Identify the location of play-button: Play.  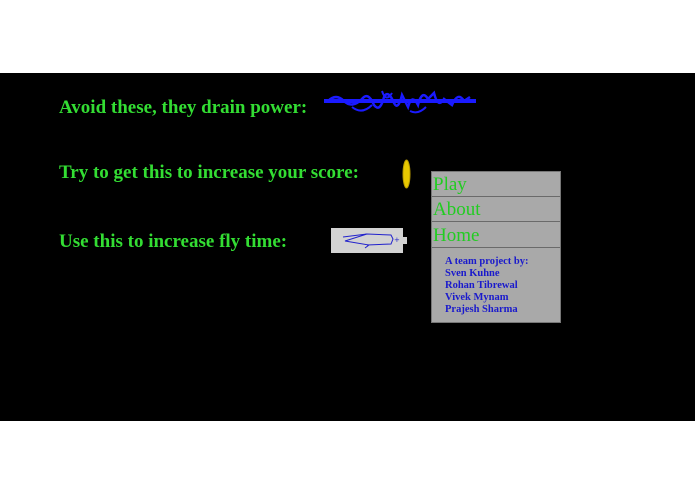
(496, 185).